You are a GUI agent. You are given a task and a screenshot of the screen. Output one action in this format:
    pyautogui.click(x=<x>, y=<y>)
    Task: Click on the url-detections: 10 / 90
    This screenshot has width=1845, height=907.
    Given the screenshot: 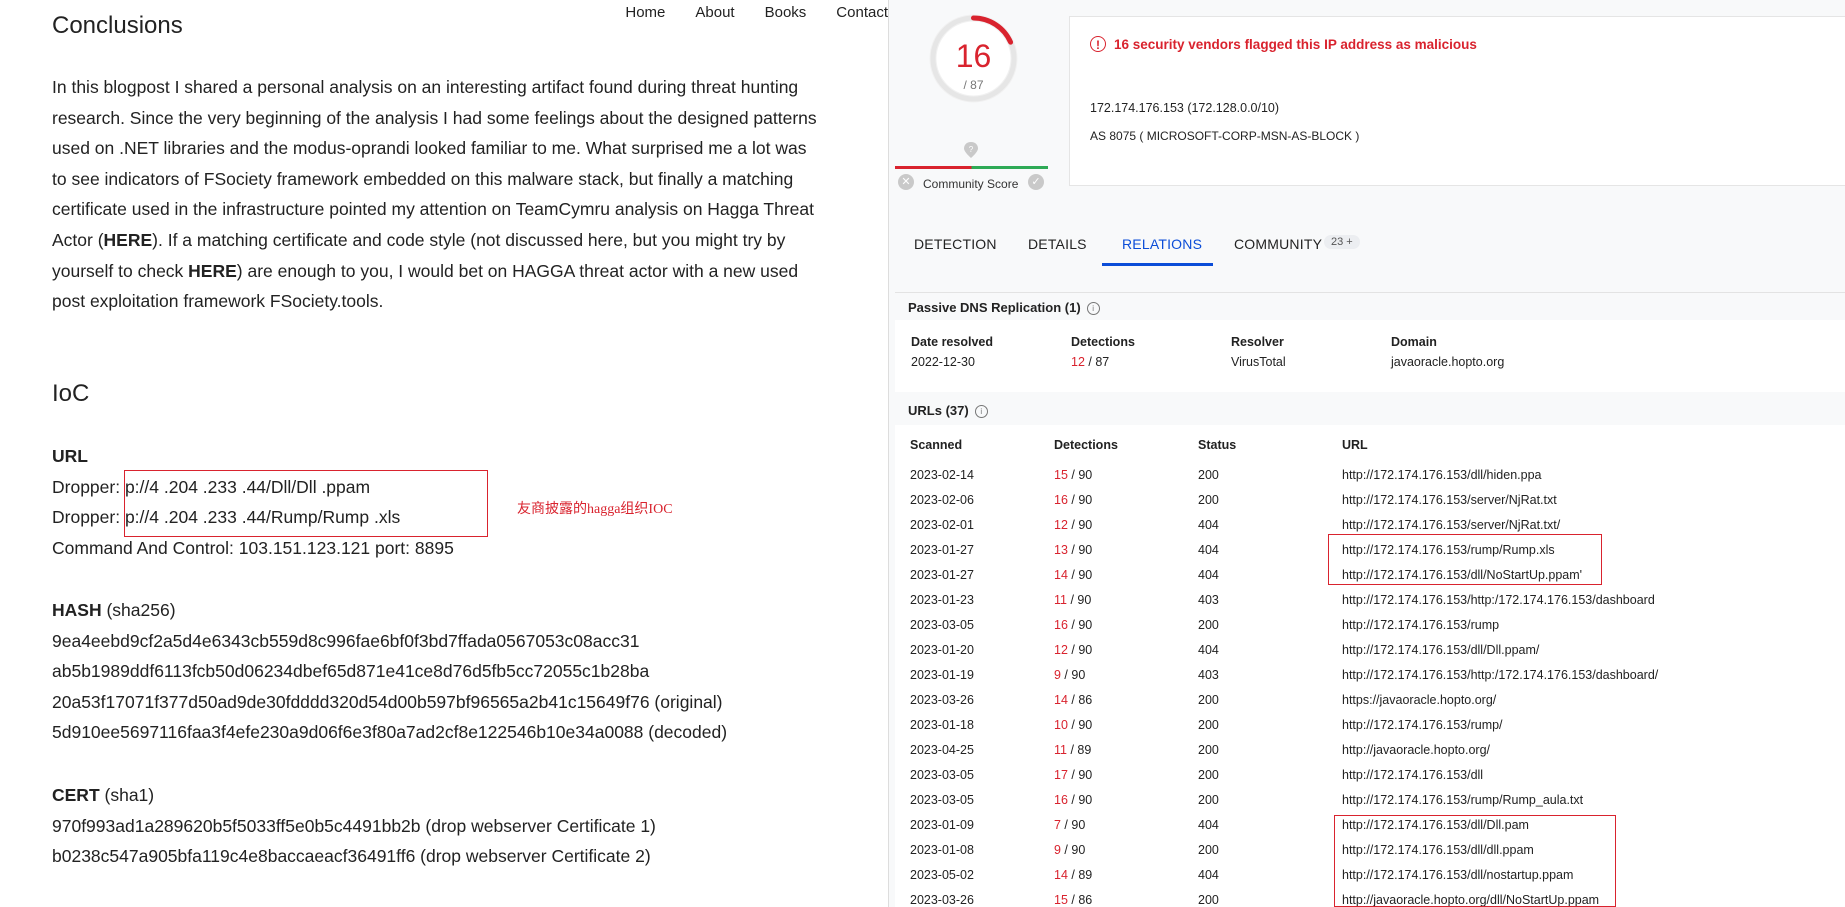 What is the action you would take?
    pyautogui.click(x=1073, y=725)
    